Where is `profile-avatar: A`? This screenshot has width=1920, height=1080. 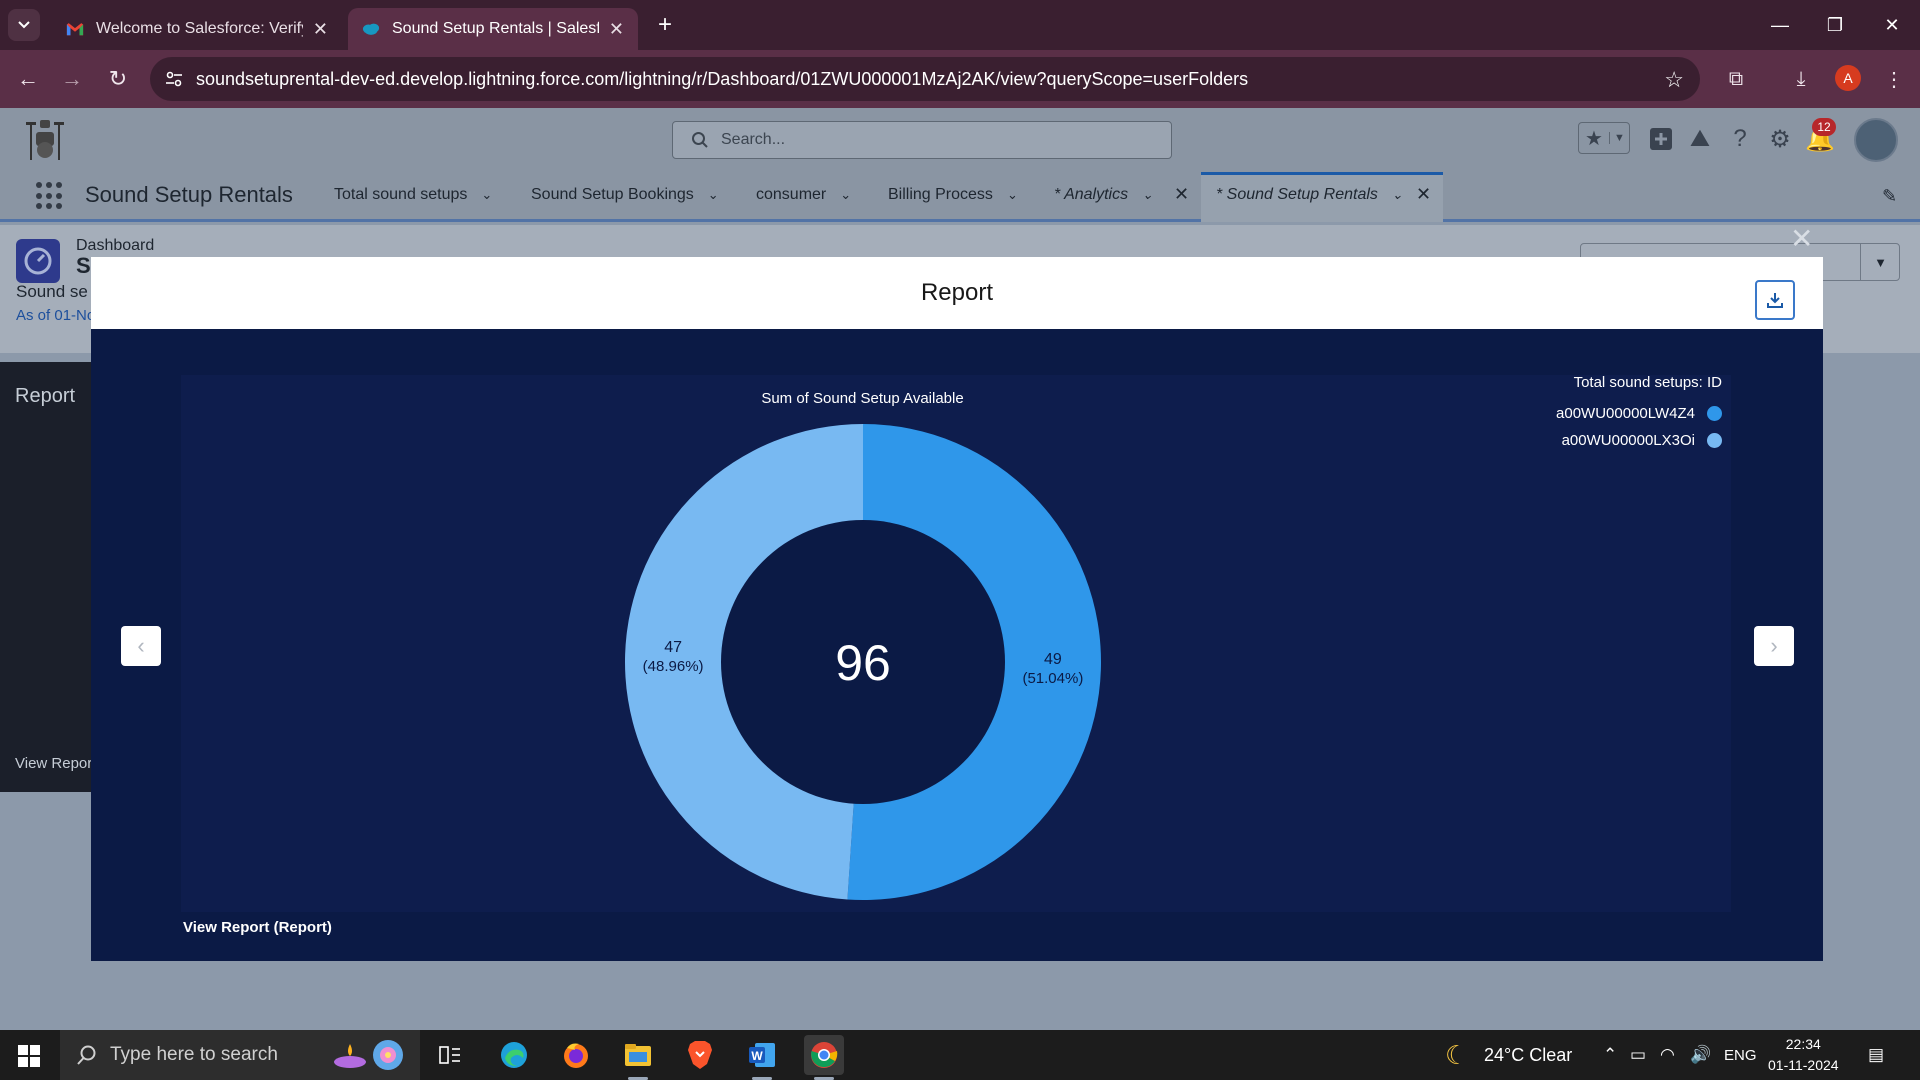
profile-avatar: A is located at coordinates (1848, 78).